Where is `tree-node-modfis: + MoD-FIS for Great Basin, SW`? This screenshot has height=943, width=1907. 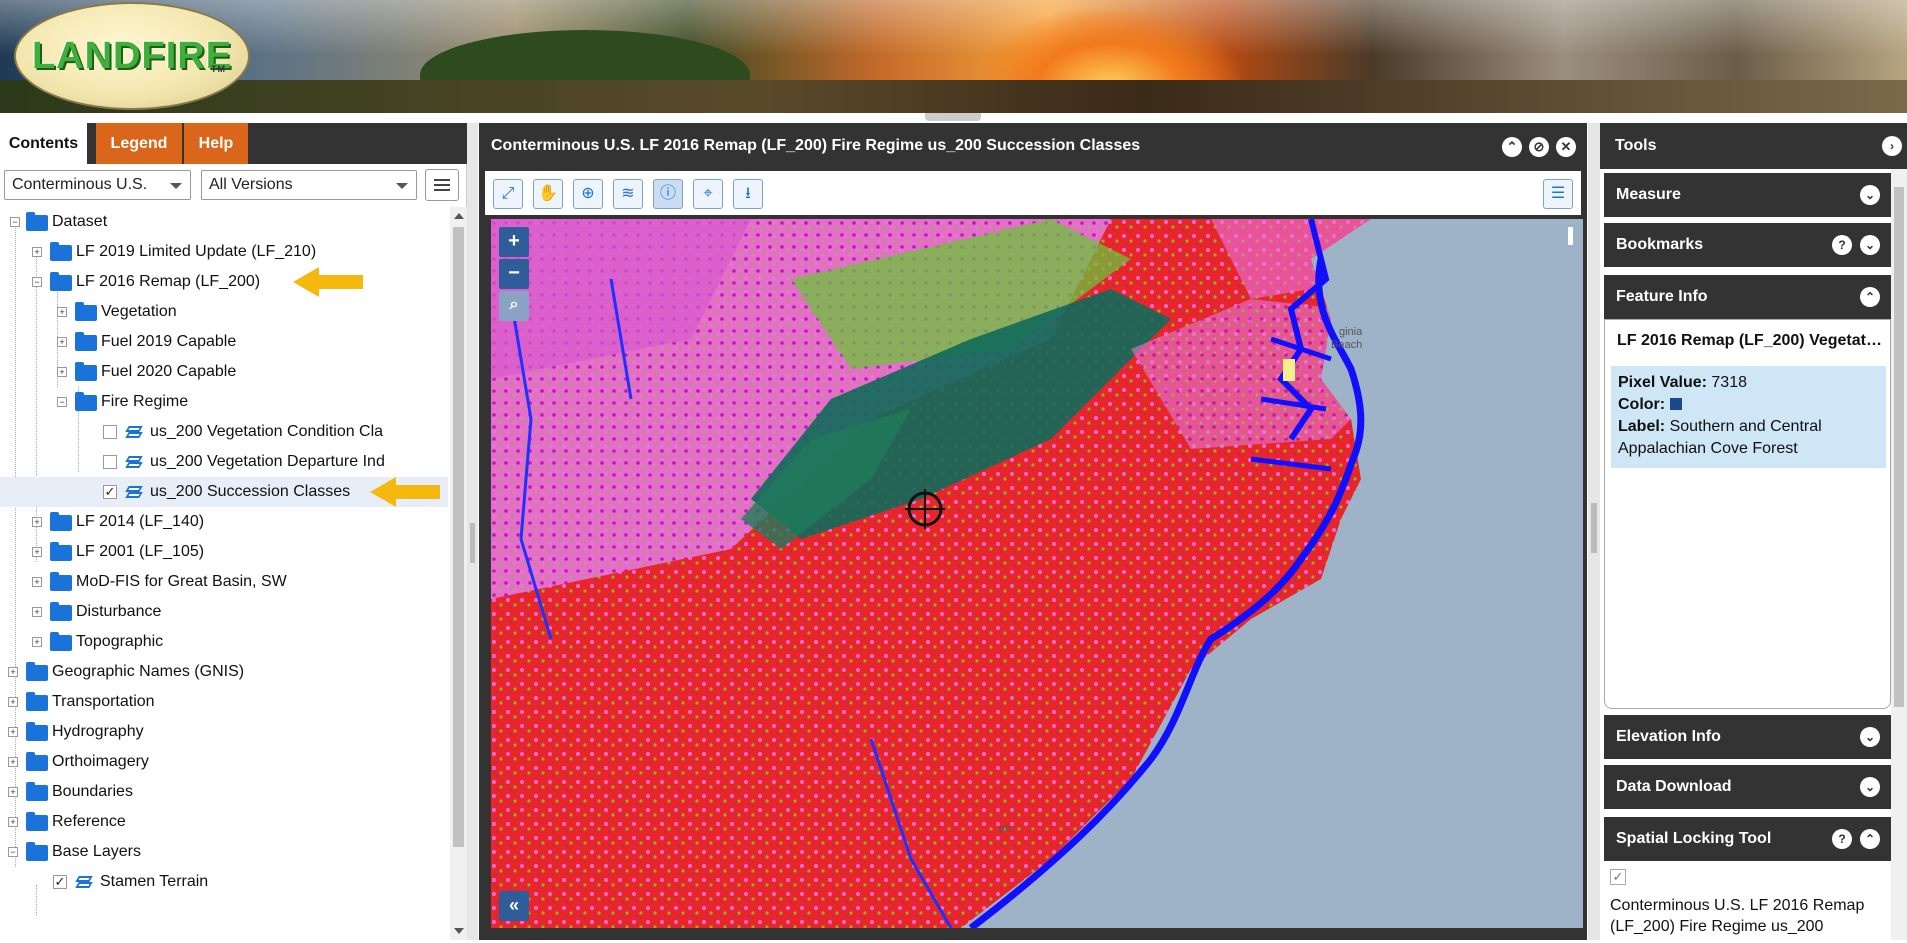 tree-node-modfis: + MoD-FIS for Great Basin, SW is located at coordinates (224, 582).